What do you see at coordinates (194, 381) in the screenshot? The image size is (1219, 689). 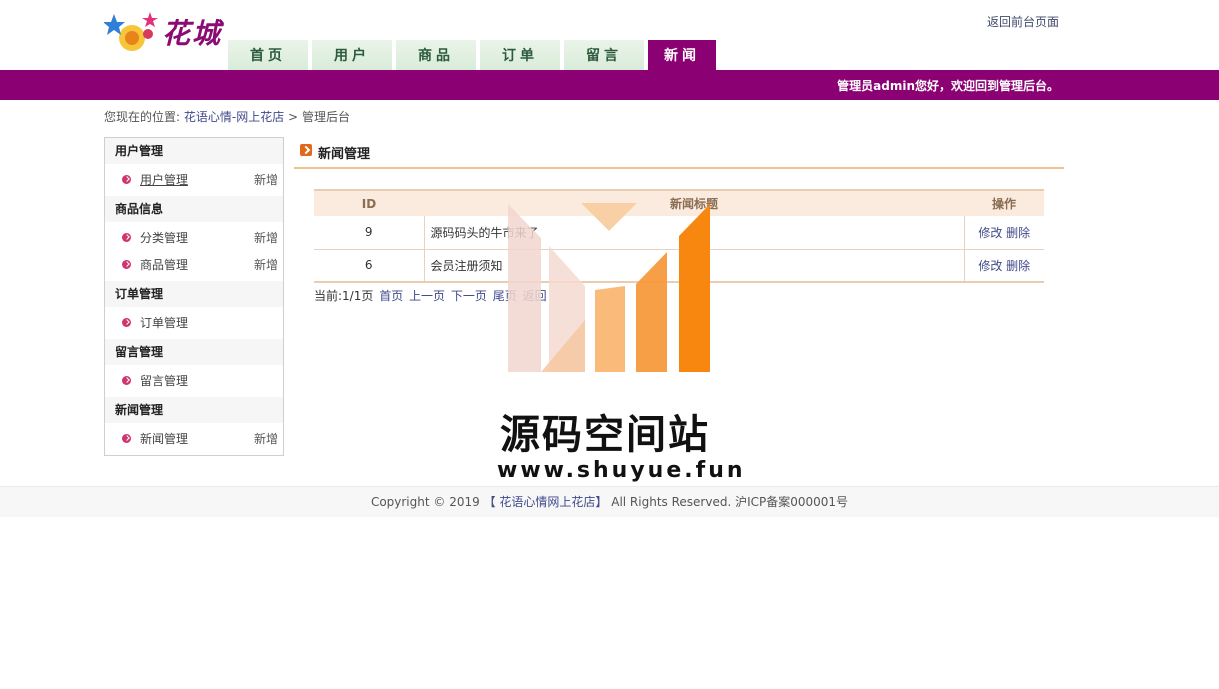 I see `sidebar-item-message-management: 留言管理` at bounding box center [194, 381].